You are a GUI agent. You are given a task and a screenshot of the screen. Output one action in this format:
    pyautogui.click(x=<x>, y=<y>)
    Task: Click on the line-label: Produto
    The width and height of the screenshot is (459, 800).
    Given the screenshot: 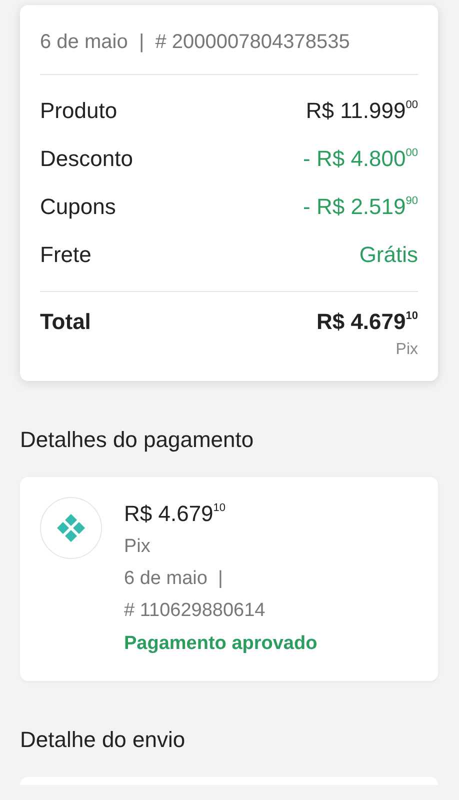 What is the action you would take?
    pyautogui.click(x=79, y=111)
    